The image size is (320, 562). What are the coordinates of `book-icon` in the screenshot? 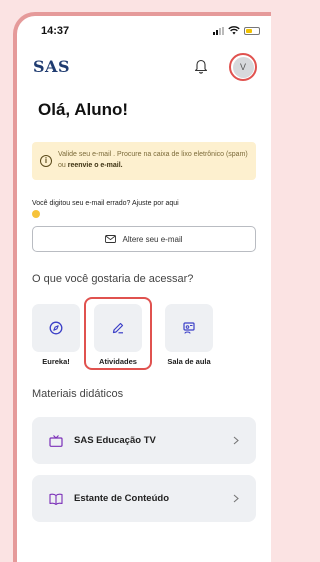 It's located at (56, 499).